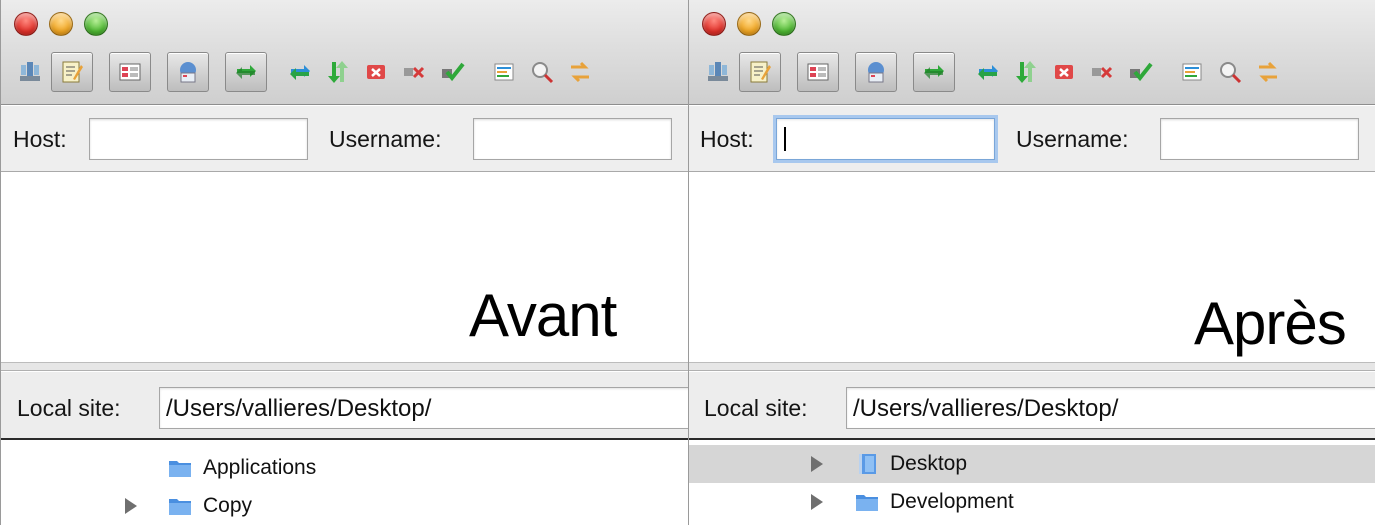 This screenshot has height=525, width=1375. Describe the element at coordinates (228, 505) in the screenshot. I see `tree-row-label: Copy` at that location.